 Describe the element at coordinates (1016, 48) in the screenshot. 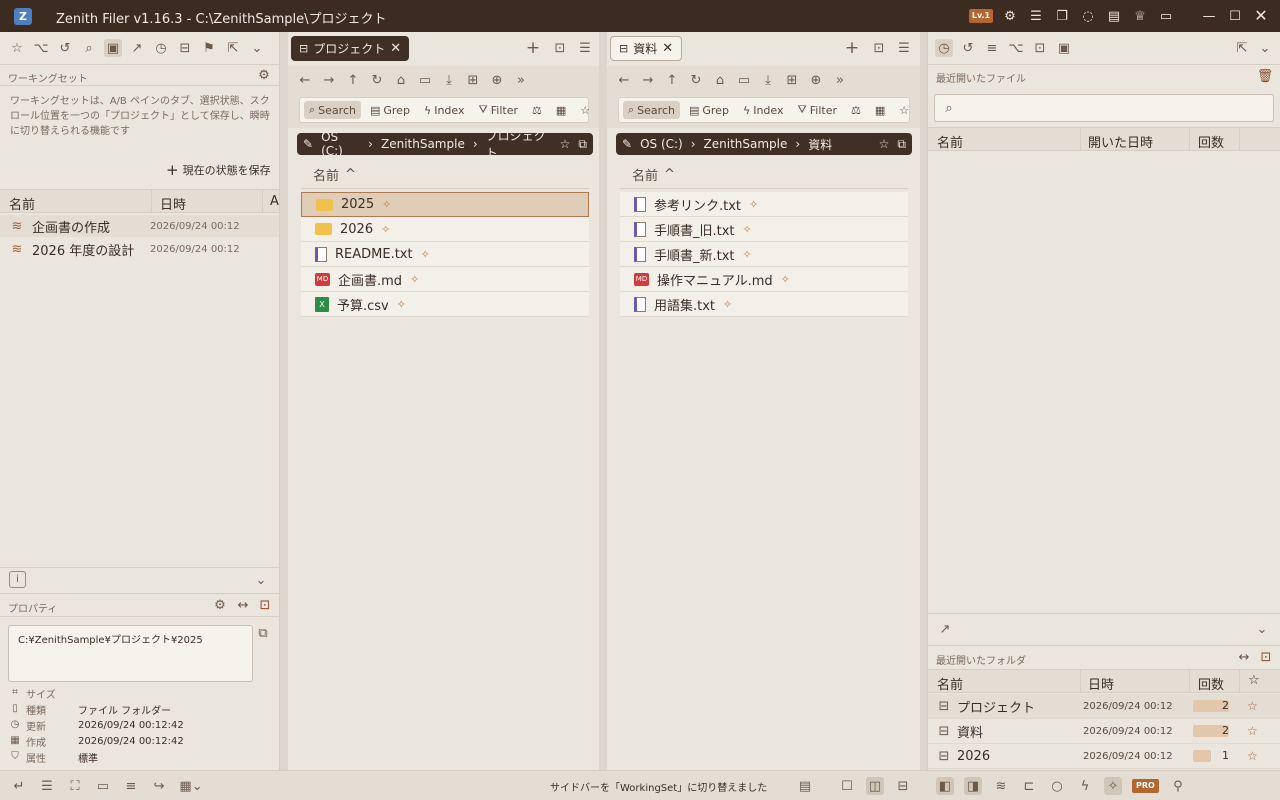

I see `tree-icon: ⌥` at that location.